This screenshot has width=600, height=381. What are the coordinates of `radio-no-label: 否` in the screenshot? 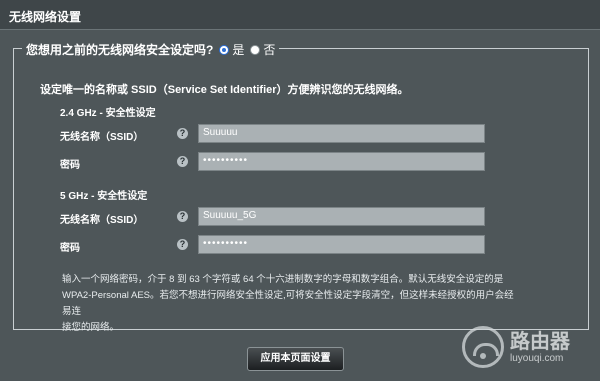 It's located at (269, 49).